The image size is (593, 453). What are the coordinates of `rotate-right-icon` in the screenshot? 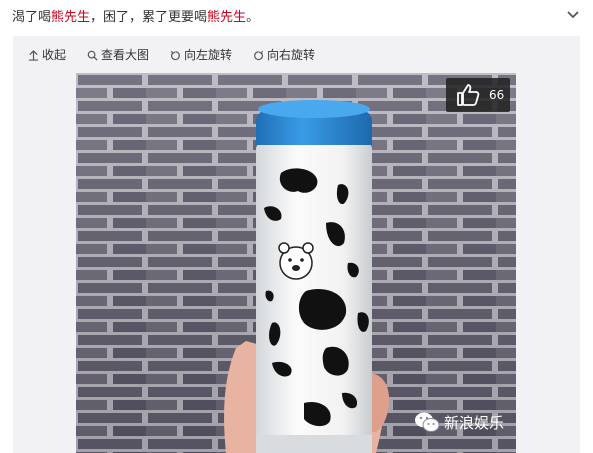 It's located at (259, 55).